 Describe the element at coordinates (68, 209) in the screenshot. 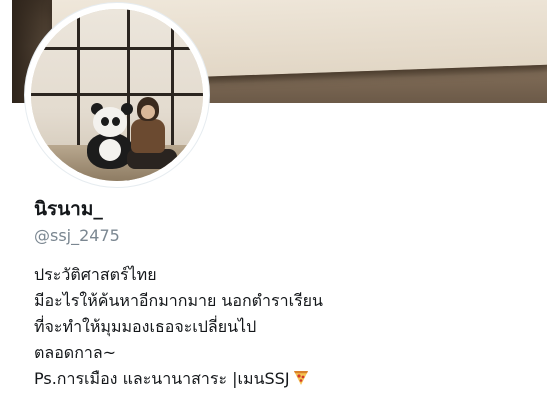

I see `profile-display-name: นิรนาม_` at that location.